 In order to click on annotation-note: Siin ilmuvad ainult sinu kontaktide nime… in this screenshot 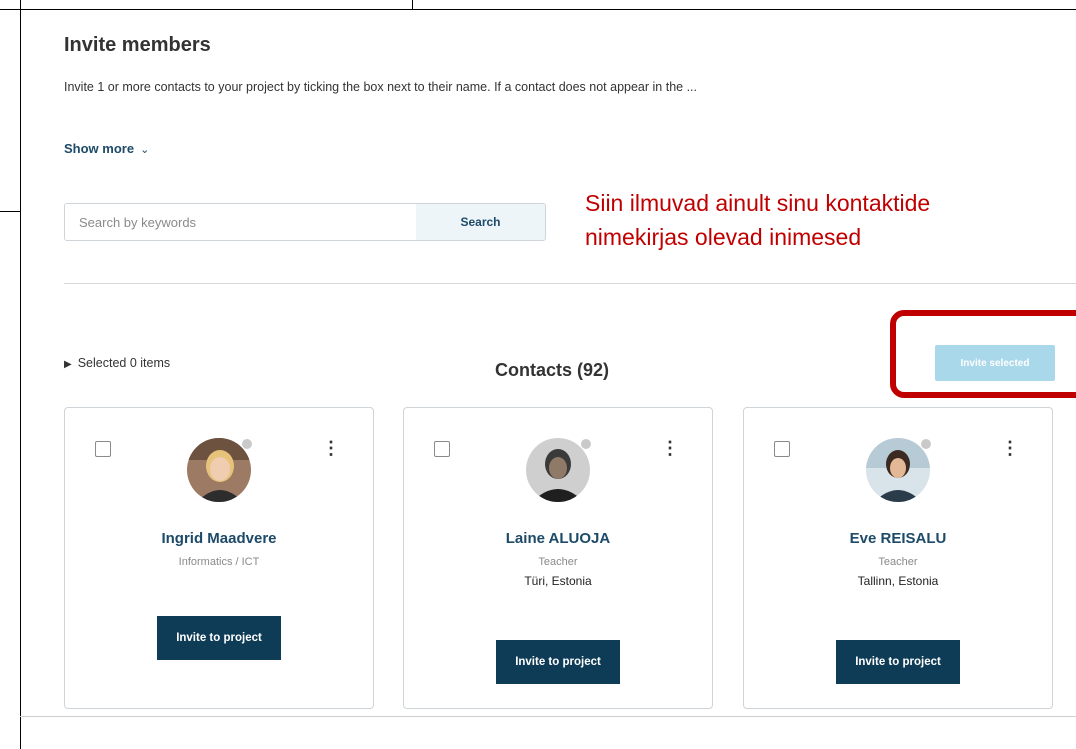, I will do `click(757, 220)`.